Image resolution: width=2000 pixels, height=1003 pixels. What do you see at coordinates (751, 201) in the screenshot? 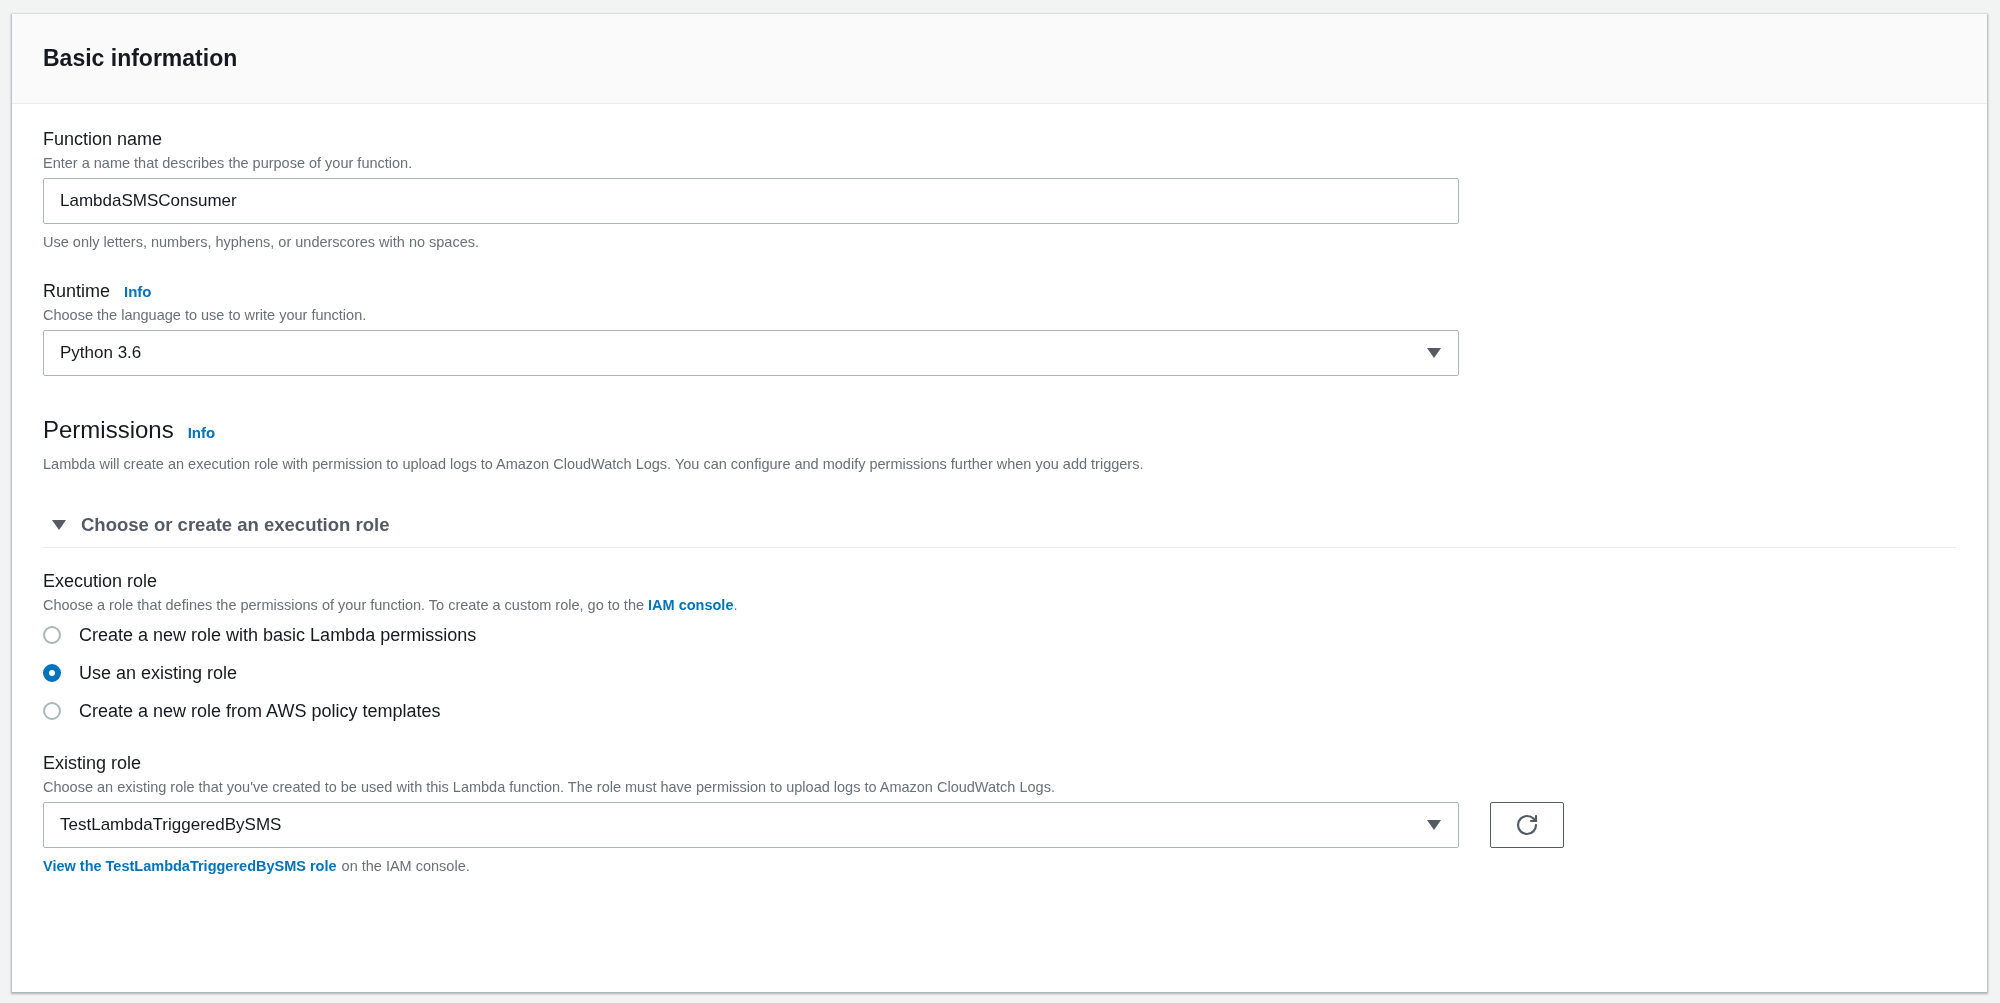
I see `function-name-input: LambdaSMSConsumer` at bounding box center [751, 201].